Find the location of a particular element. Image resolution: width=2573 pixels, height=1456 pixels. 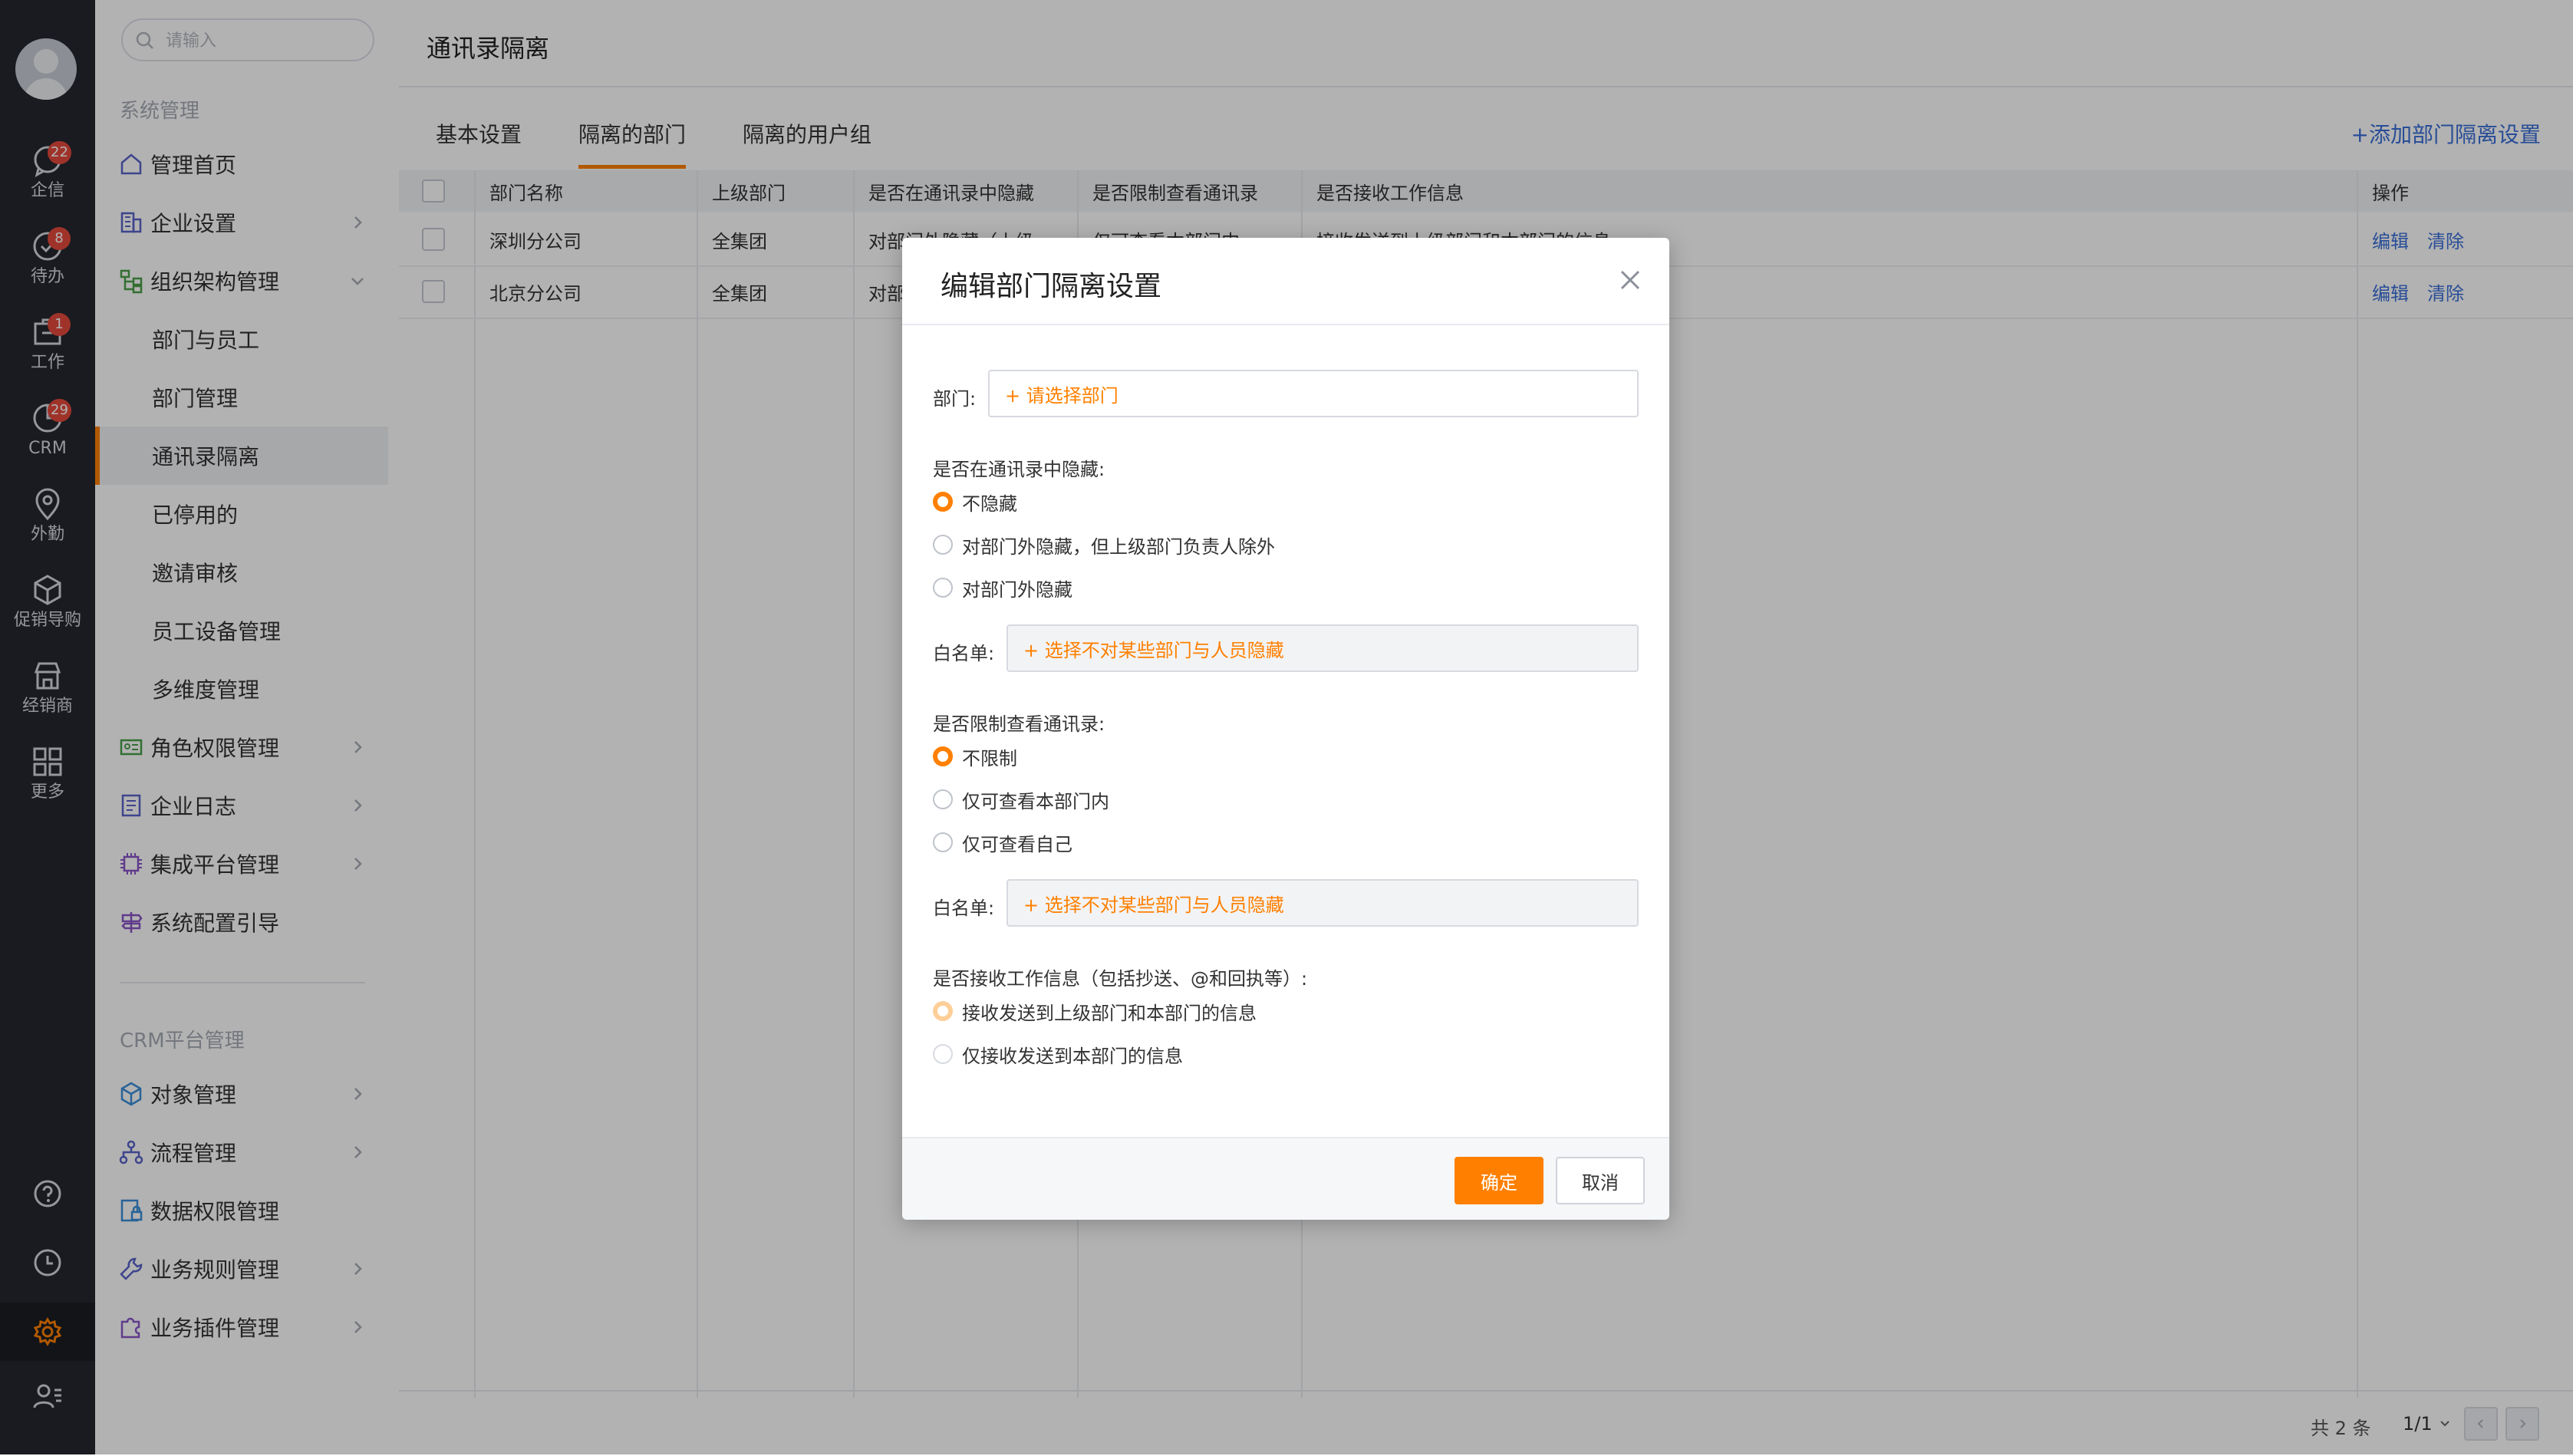

q-receive-label: 是否接收工作信息（包括抄送、@和回执等）: is located at coordinates (1121, 979).